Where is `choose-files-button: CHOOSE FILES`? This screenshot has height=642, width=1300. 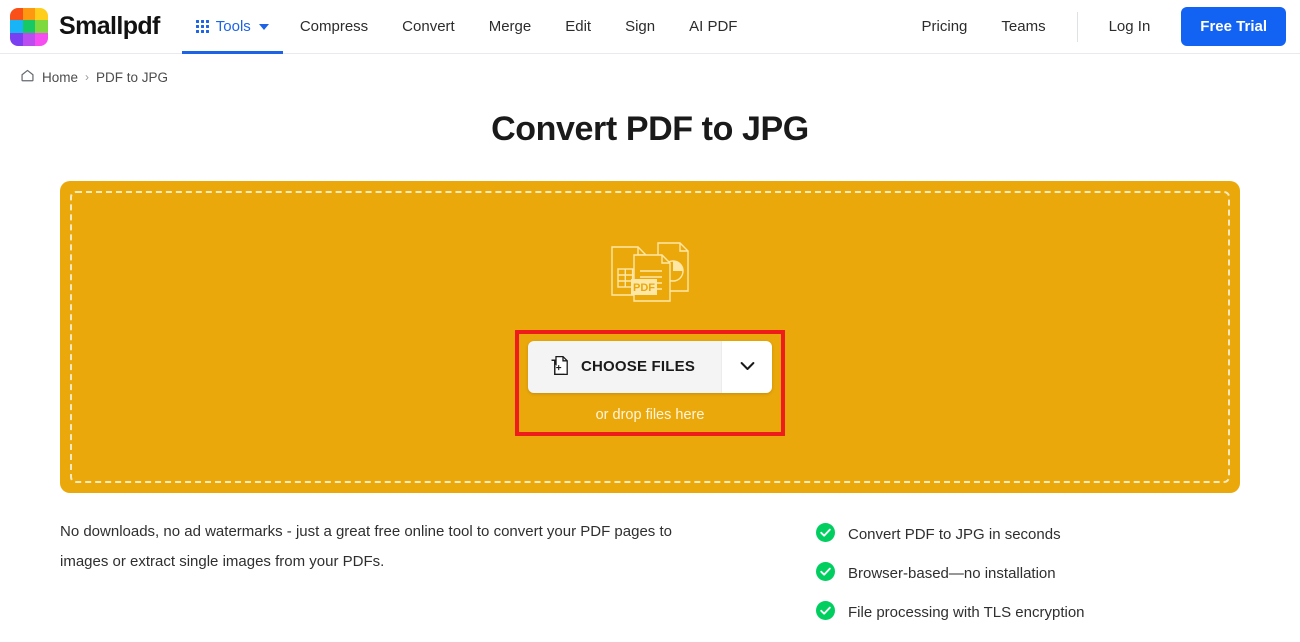
choose-files-button: CHOOSE FILES is located at coordinates (624, 366).